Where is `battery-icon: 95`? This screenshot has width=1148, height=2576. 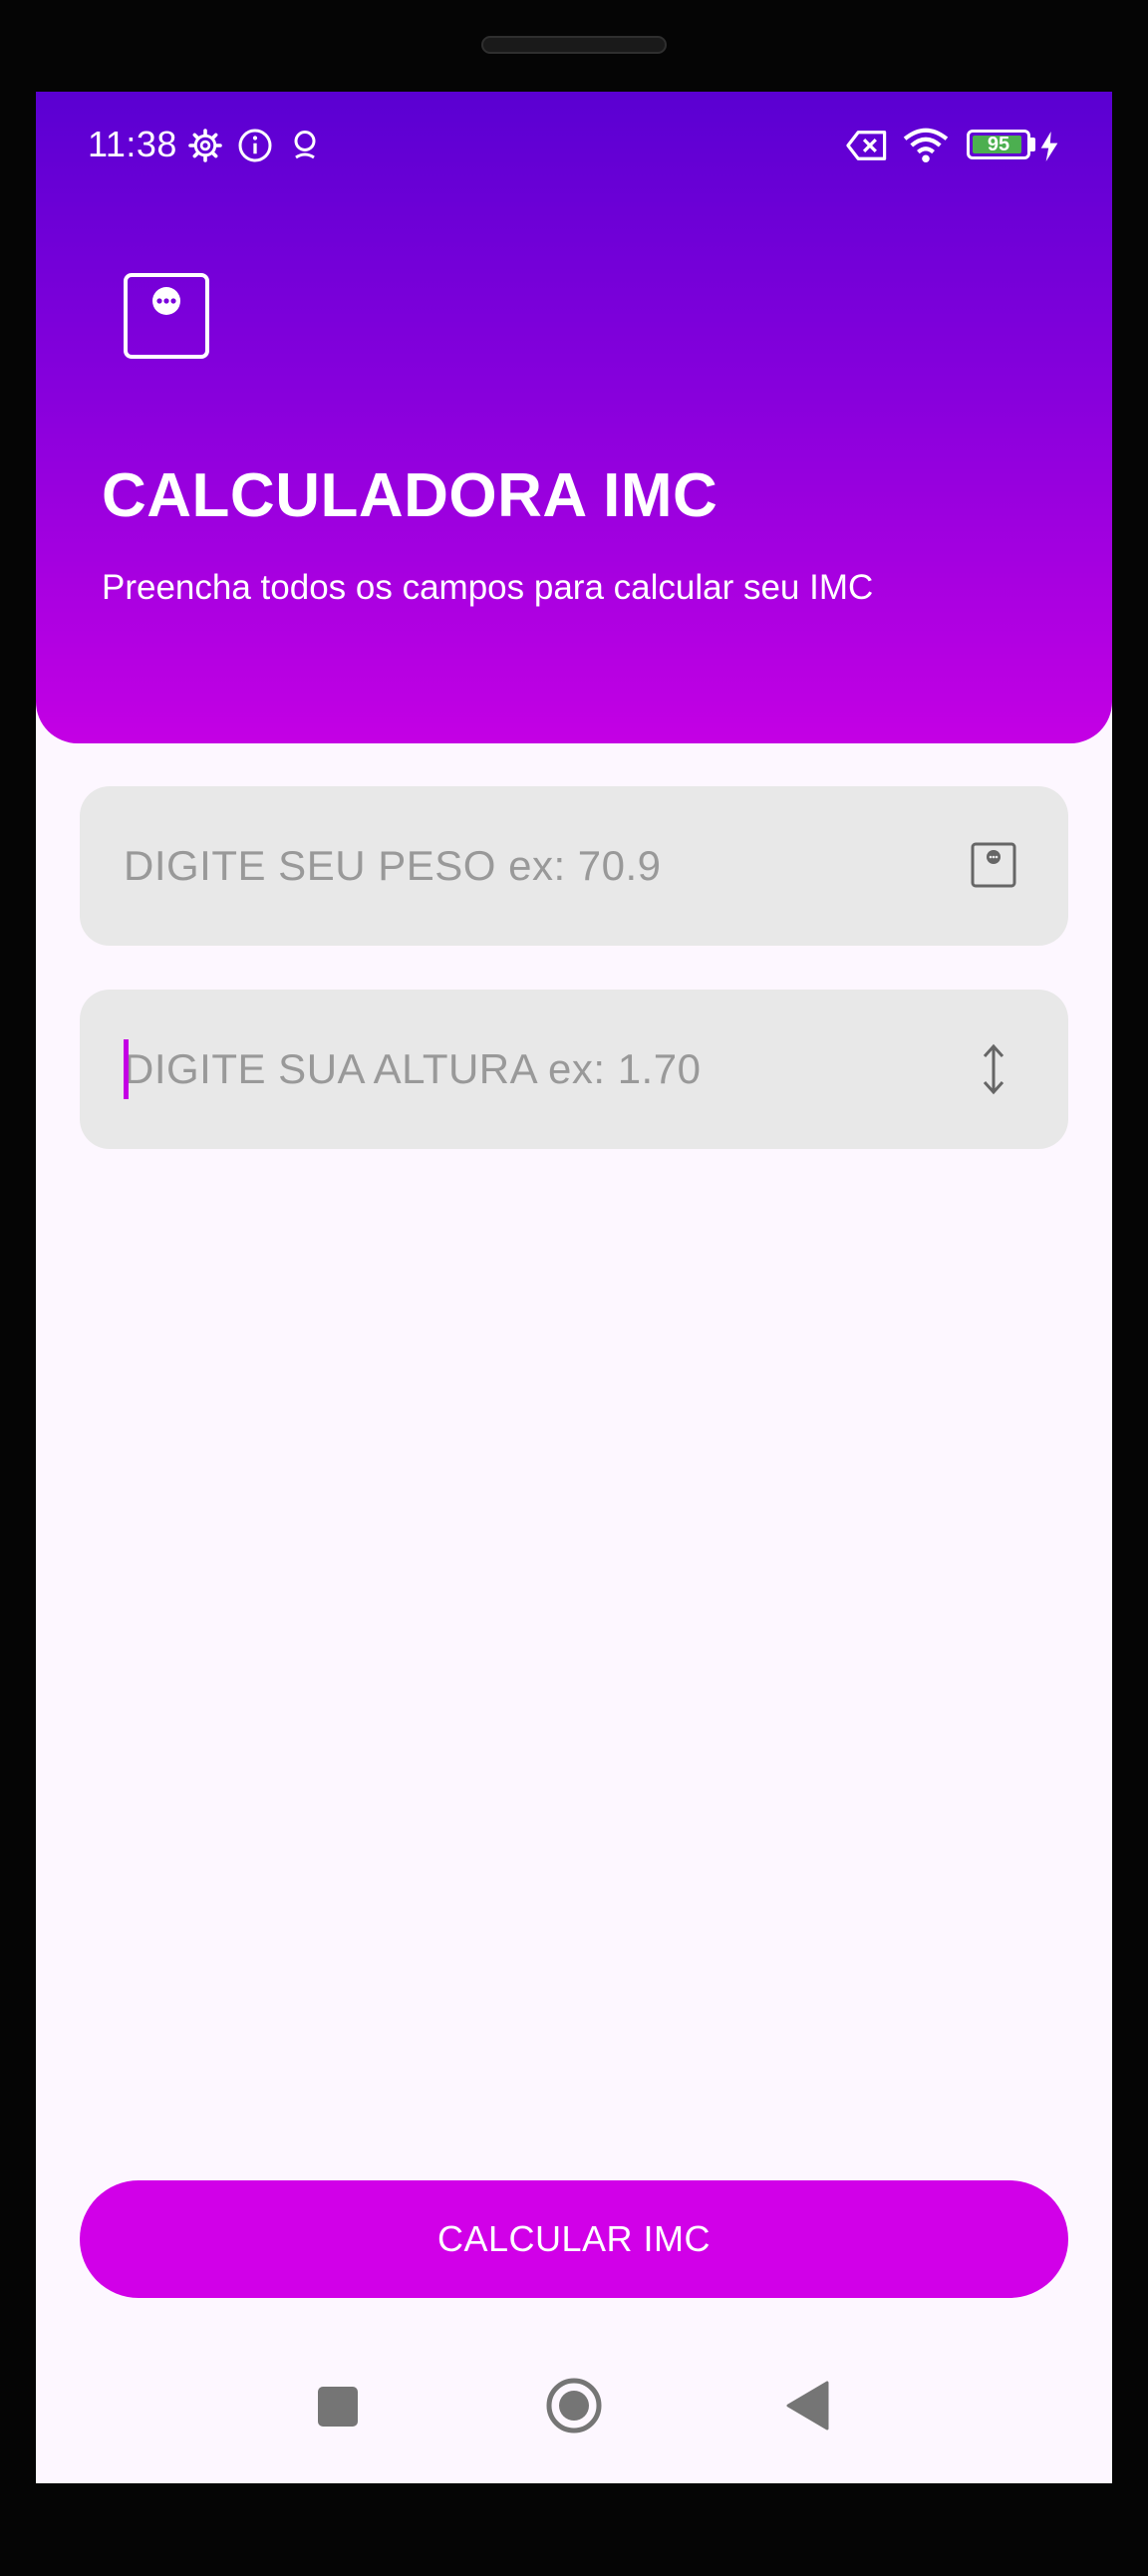
battery-icon: 95 is located at coordinates (998, 144).